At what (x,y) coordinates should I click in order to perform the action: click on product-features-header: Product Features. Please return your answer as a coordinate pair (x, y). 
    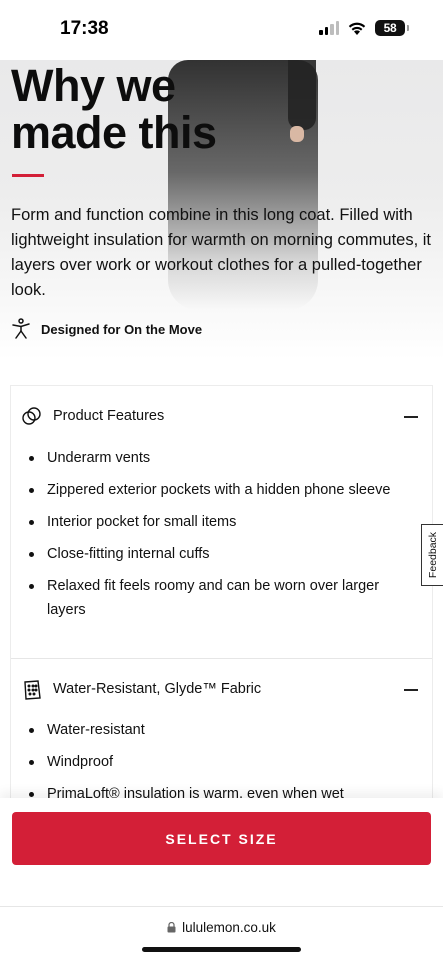
    Looking at the image, I should click on (221, 417).